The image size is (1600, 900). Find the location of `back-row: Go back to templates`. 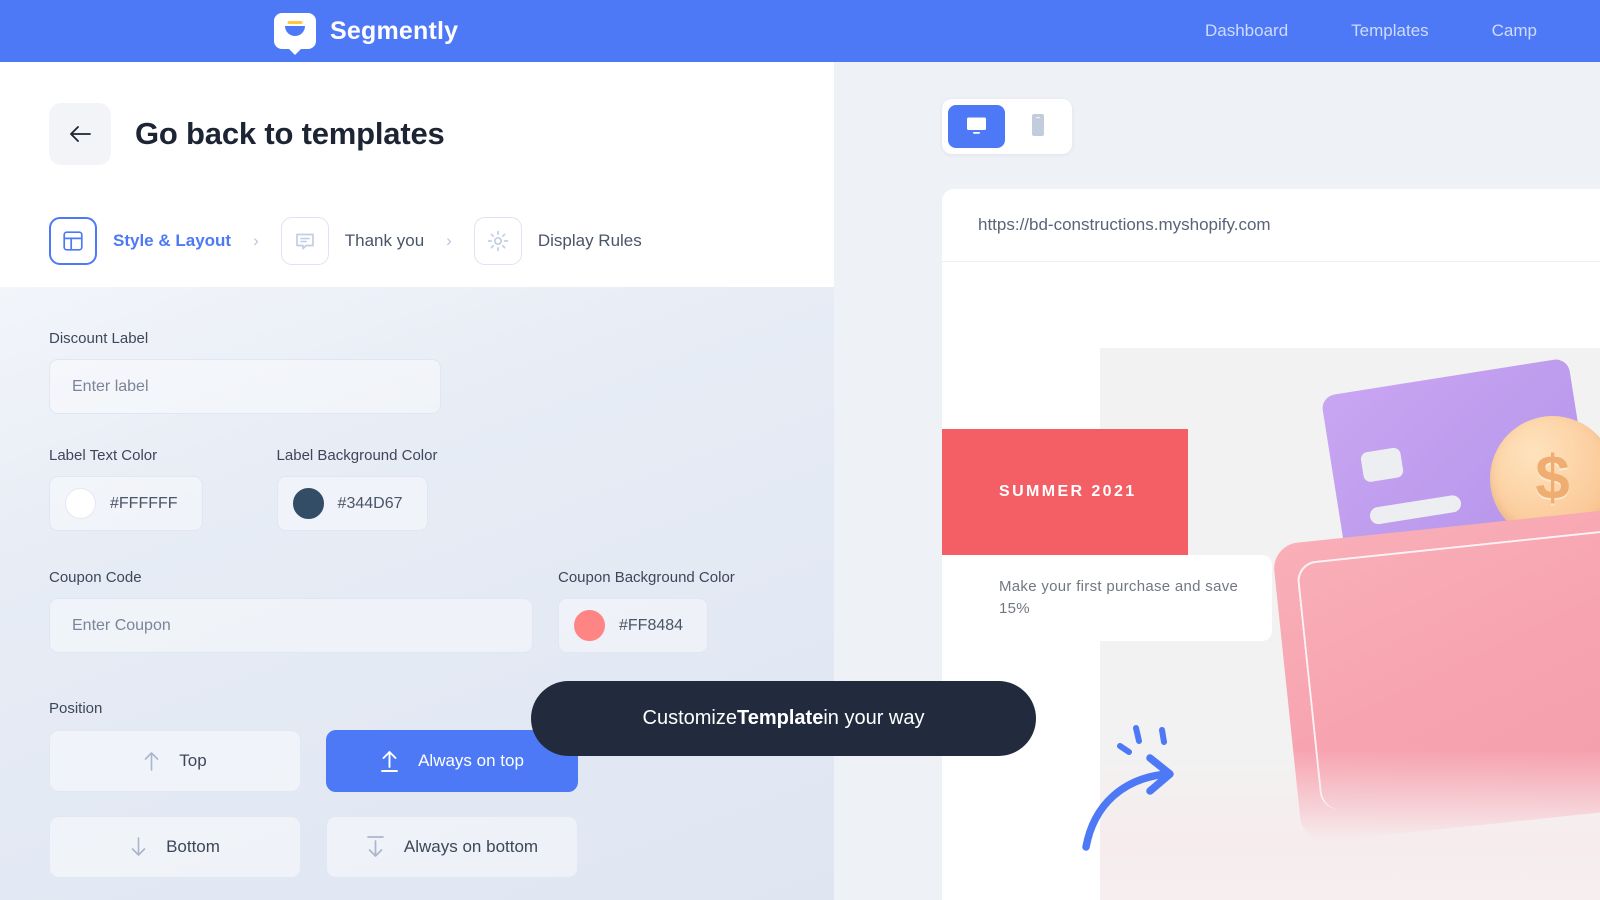

back-row: Go back to templates is located at coordinates (247, 134).